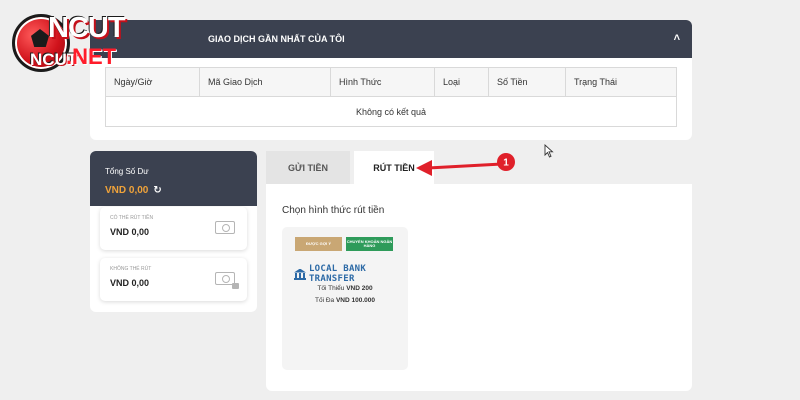  I want to click on empty-results-text: Không có kết quả, so click(391, 111).